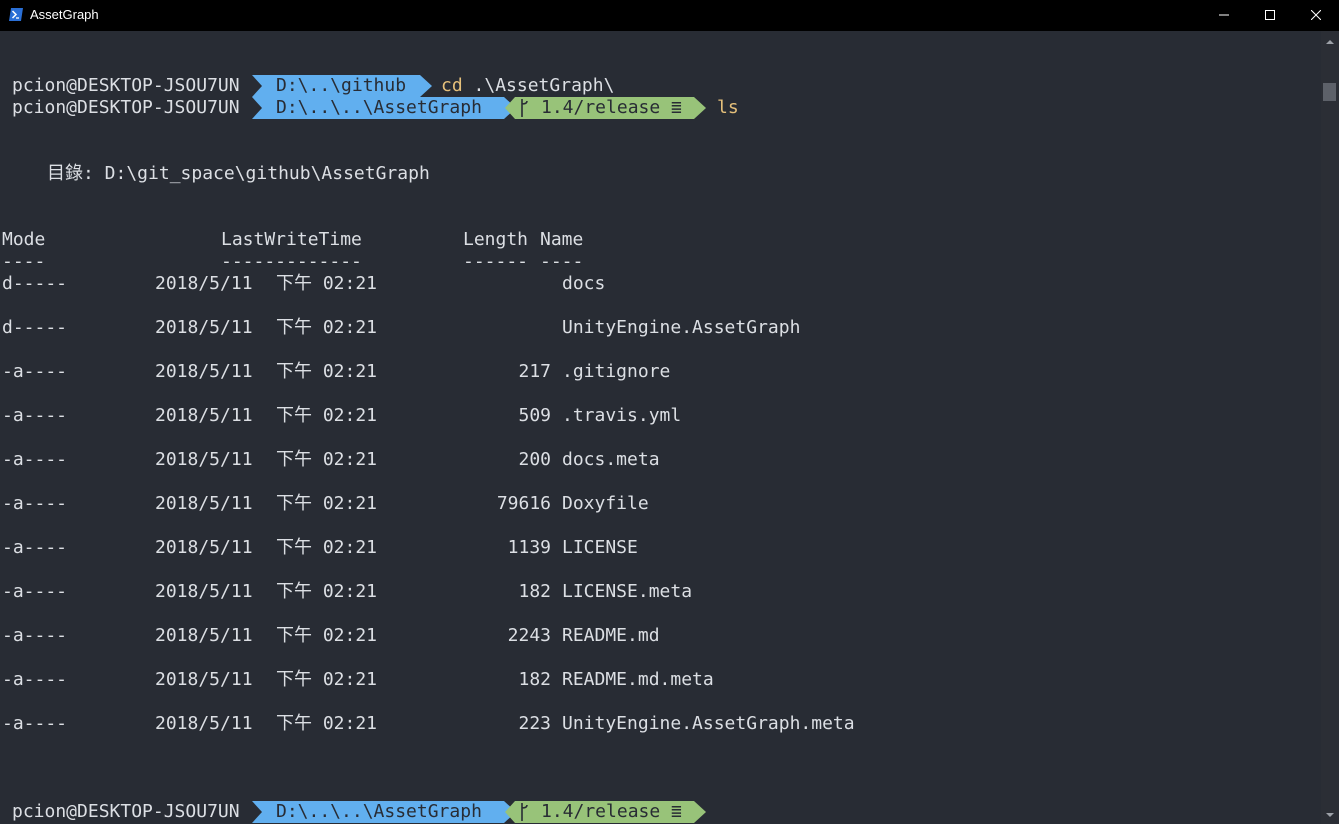  I want to click on powershell-icon, so click(16, 14).